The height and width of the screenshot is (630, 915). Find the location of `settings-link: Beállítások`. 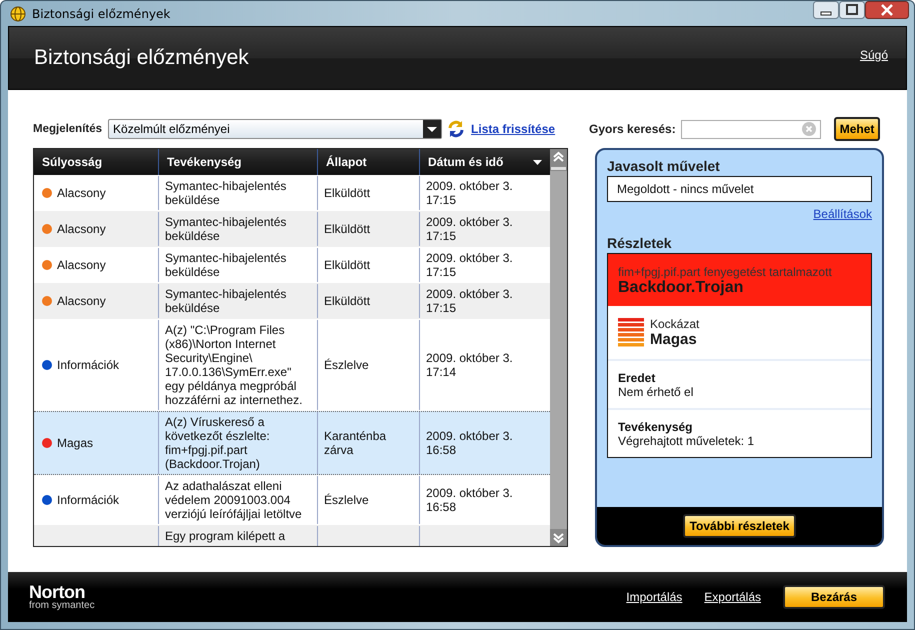

settings-link: Beállítások is located at coordinates (842, 214).